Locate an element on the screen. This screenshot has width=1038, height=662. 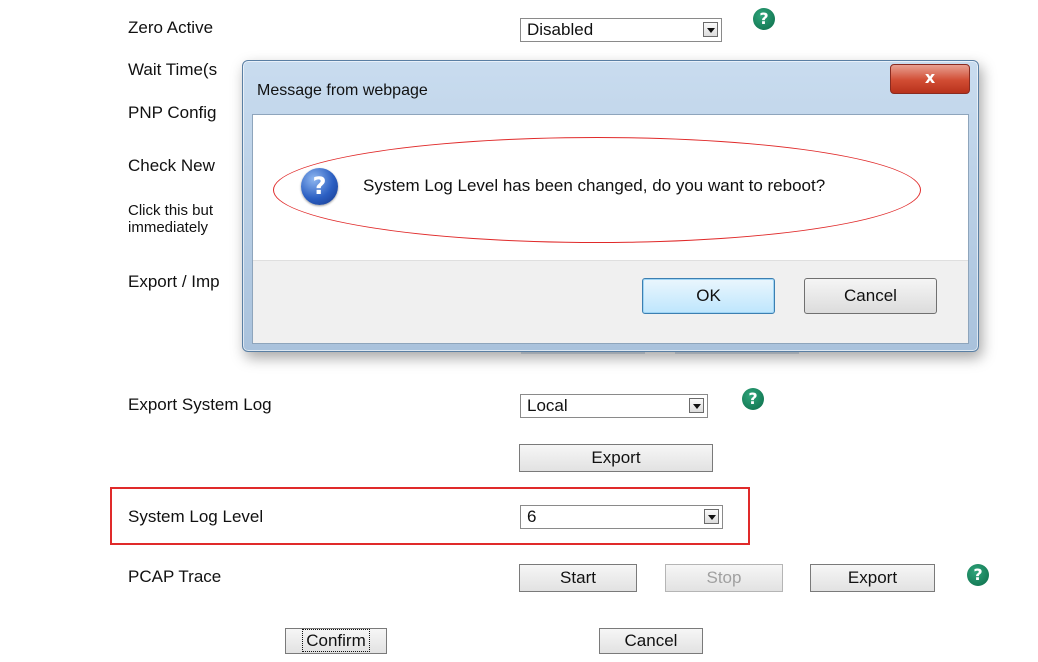
confirm-button-label: Confirm is located at coordinates (336, 640).